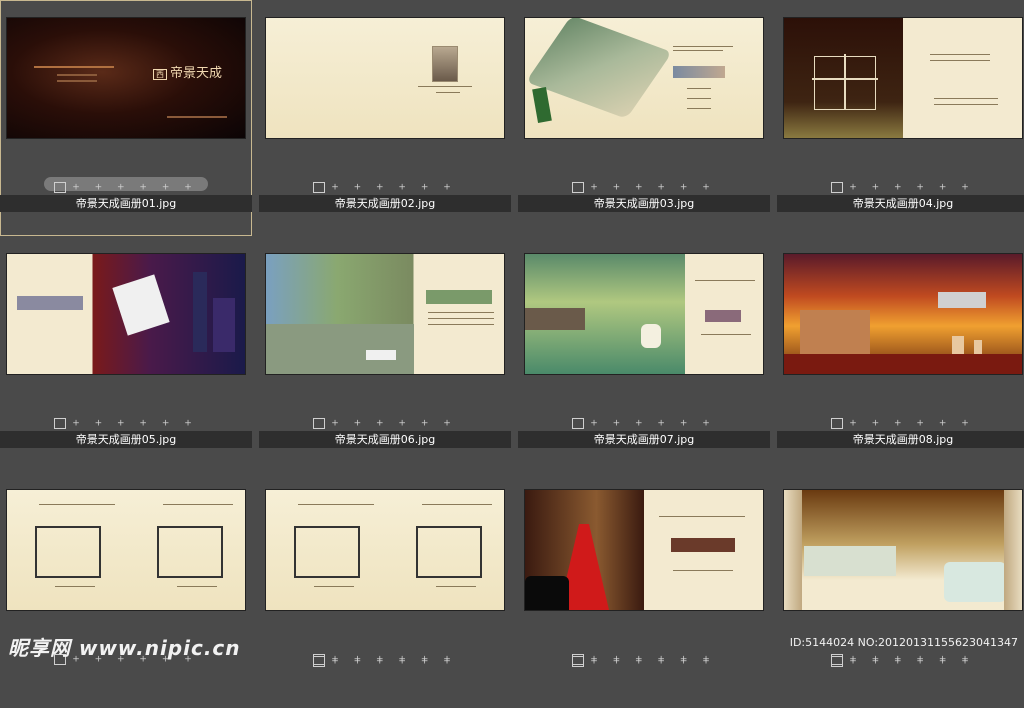  What do you see at coordinates (445, 64) in the screenshot?
I see `portrait-photo` at bounding box center [445, 64].